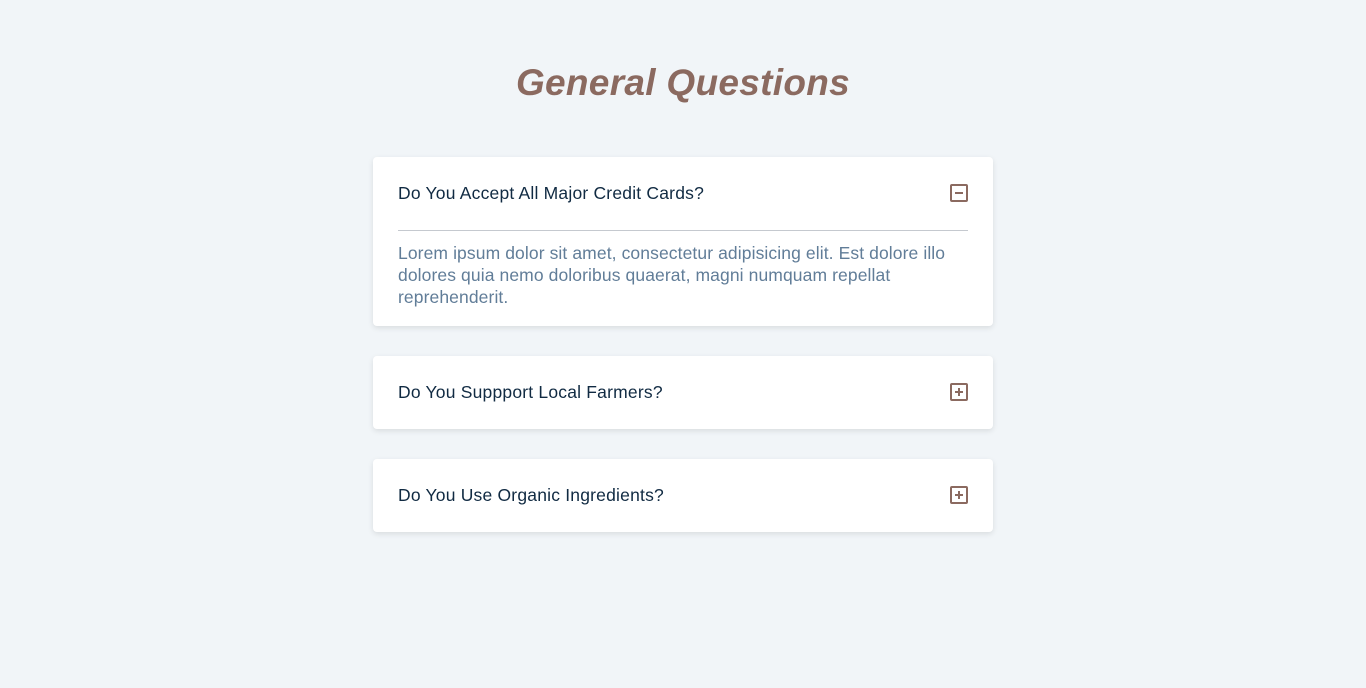 This screenshot has width=1366, height=688. I want to click on faq-question: Do You Use Organic Ingredients?, so click(531, 495).